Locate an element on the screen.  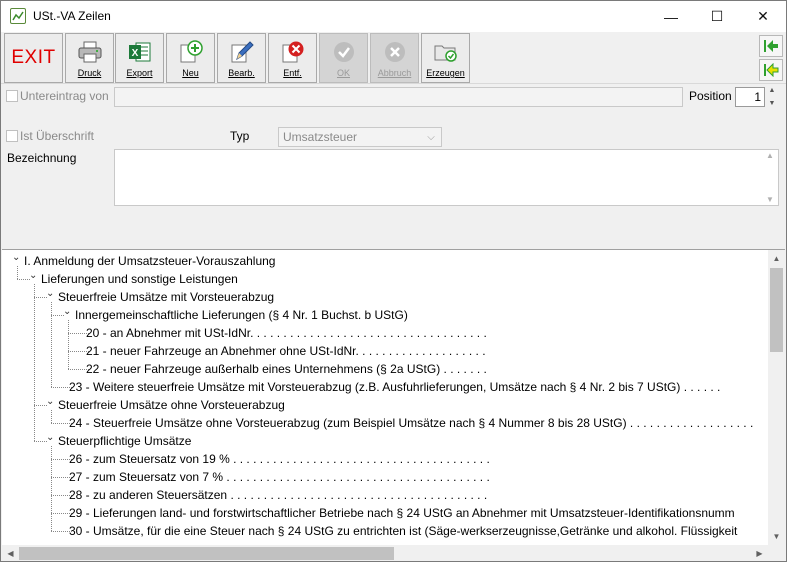
erzeugen-button: Erzeugen is located at coordinates (445, 58).